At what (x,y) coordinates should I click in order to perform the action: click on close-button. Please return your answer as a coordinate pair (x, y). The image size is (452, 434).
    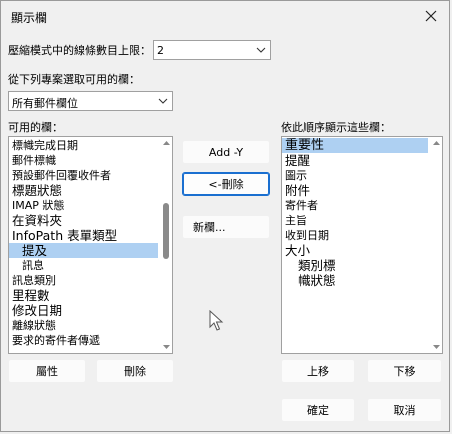
    Looking at the image, I should click on (431, 16).